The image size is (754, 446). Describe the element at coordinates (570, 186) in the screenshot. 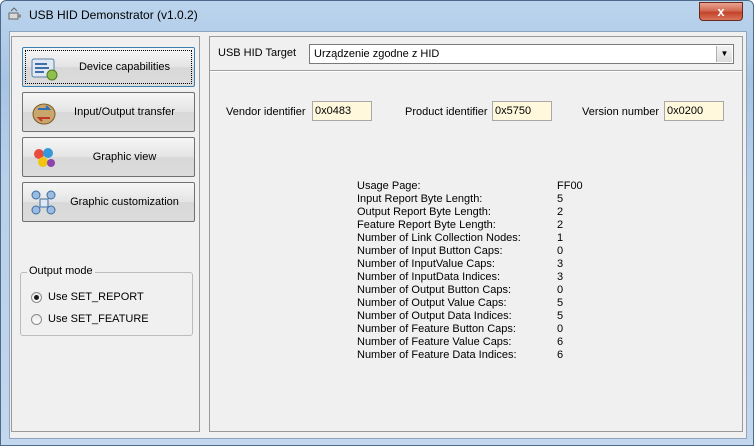

I see `cap-value: FF00` at that location.